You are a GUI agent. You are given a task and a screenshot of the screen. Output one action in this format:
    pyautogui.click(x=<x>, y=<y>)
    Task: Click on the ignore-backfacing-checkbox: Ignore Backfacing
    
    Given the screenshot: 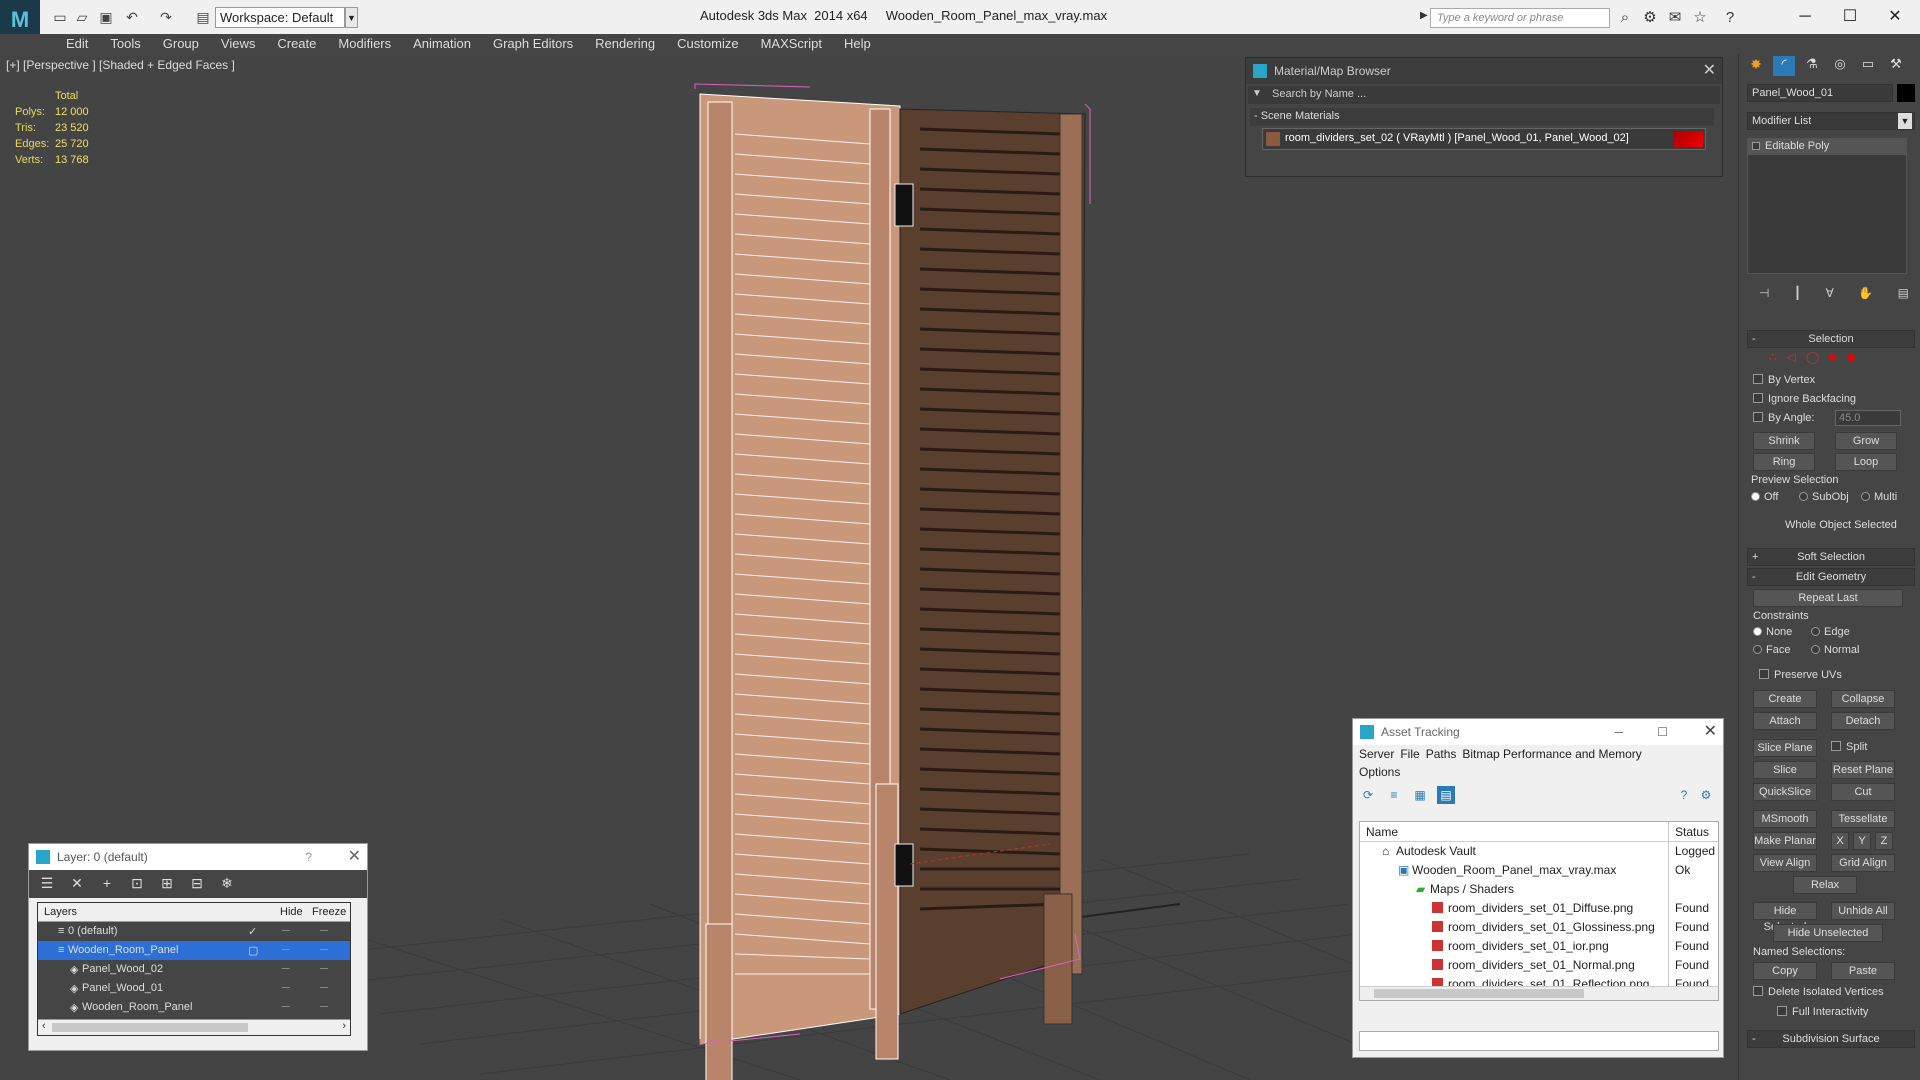 What is the action you would take?
    pyautogui.click(x=1804, y=399)
    